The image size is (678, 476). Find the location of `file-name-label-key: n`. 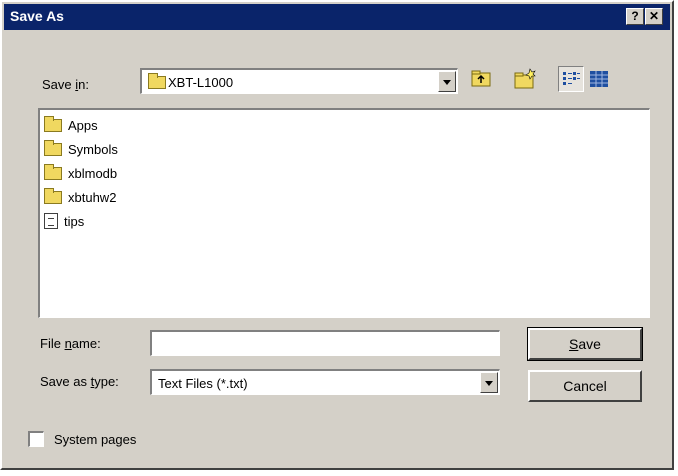

file-name-label-key: n is located at coordinates (68, 343).